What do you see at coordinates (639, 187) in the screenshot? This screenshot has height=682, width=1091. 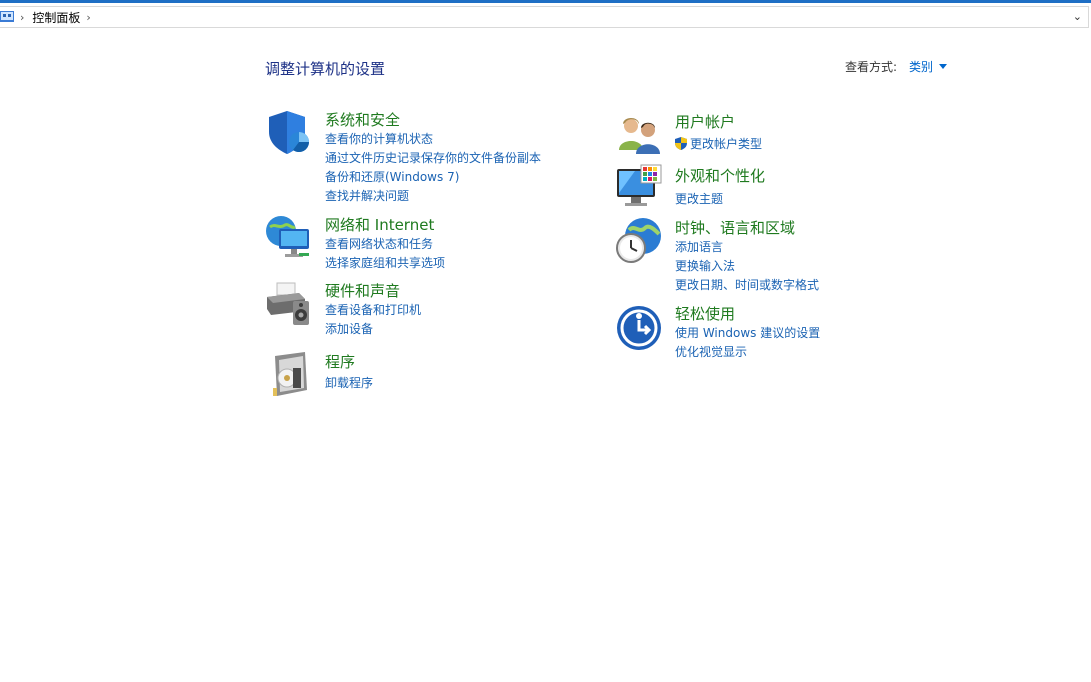 I see `monitor-palette-icon` at bounding box center [639, 187].